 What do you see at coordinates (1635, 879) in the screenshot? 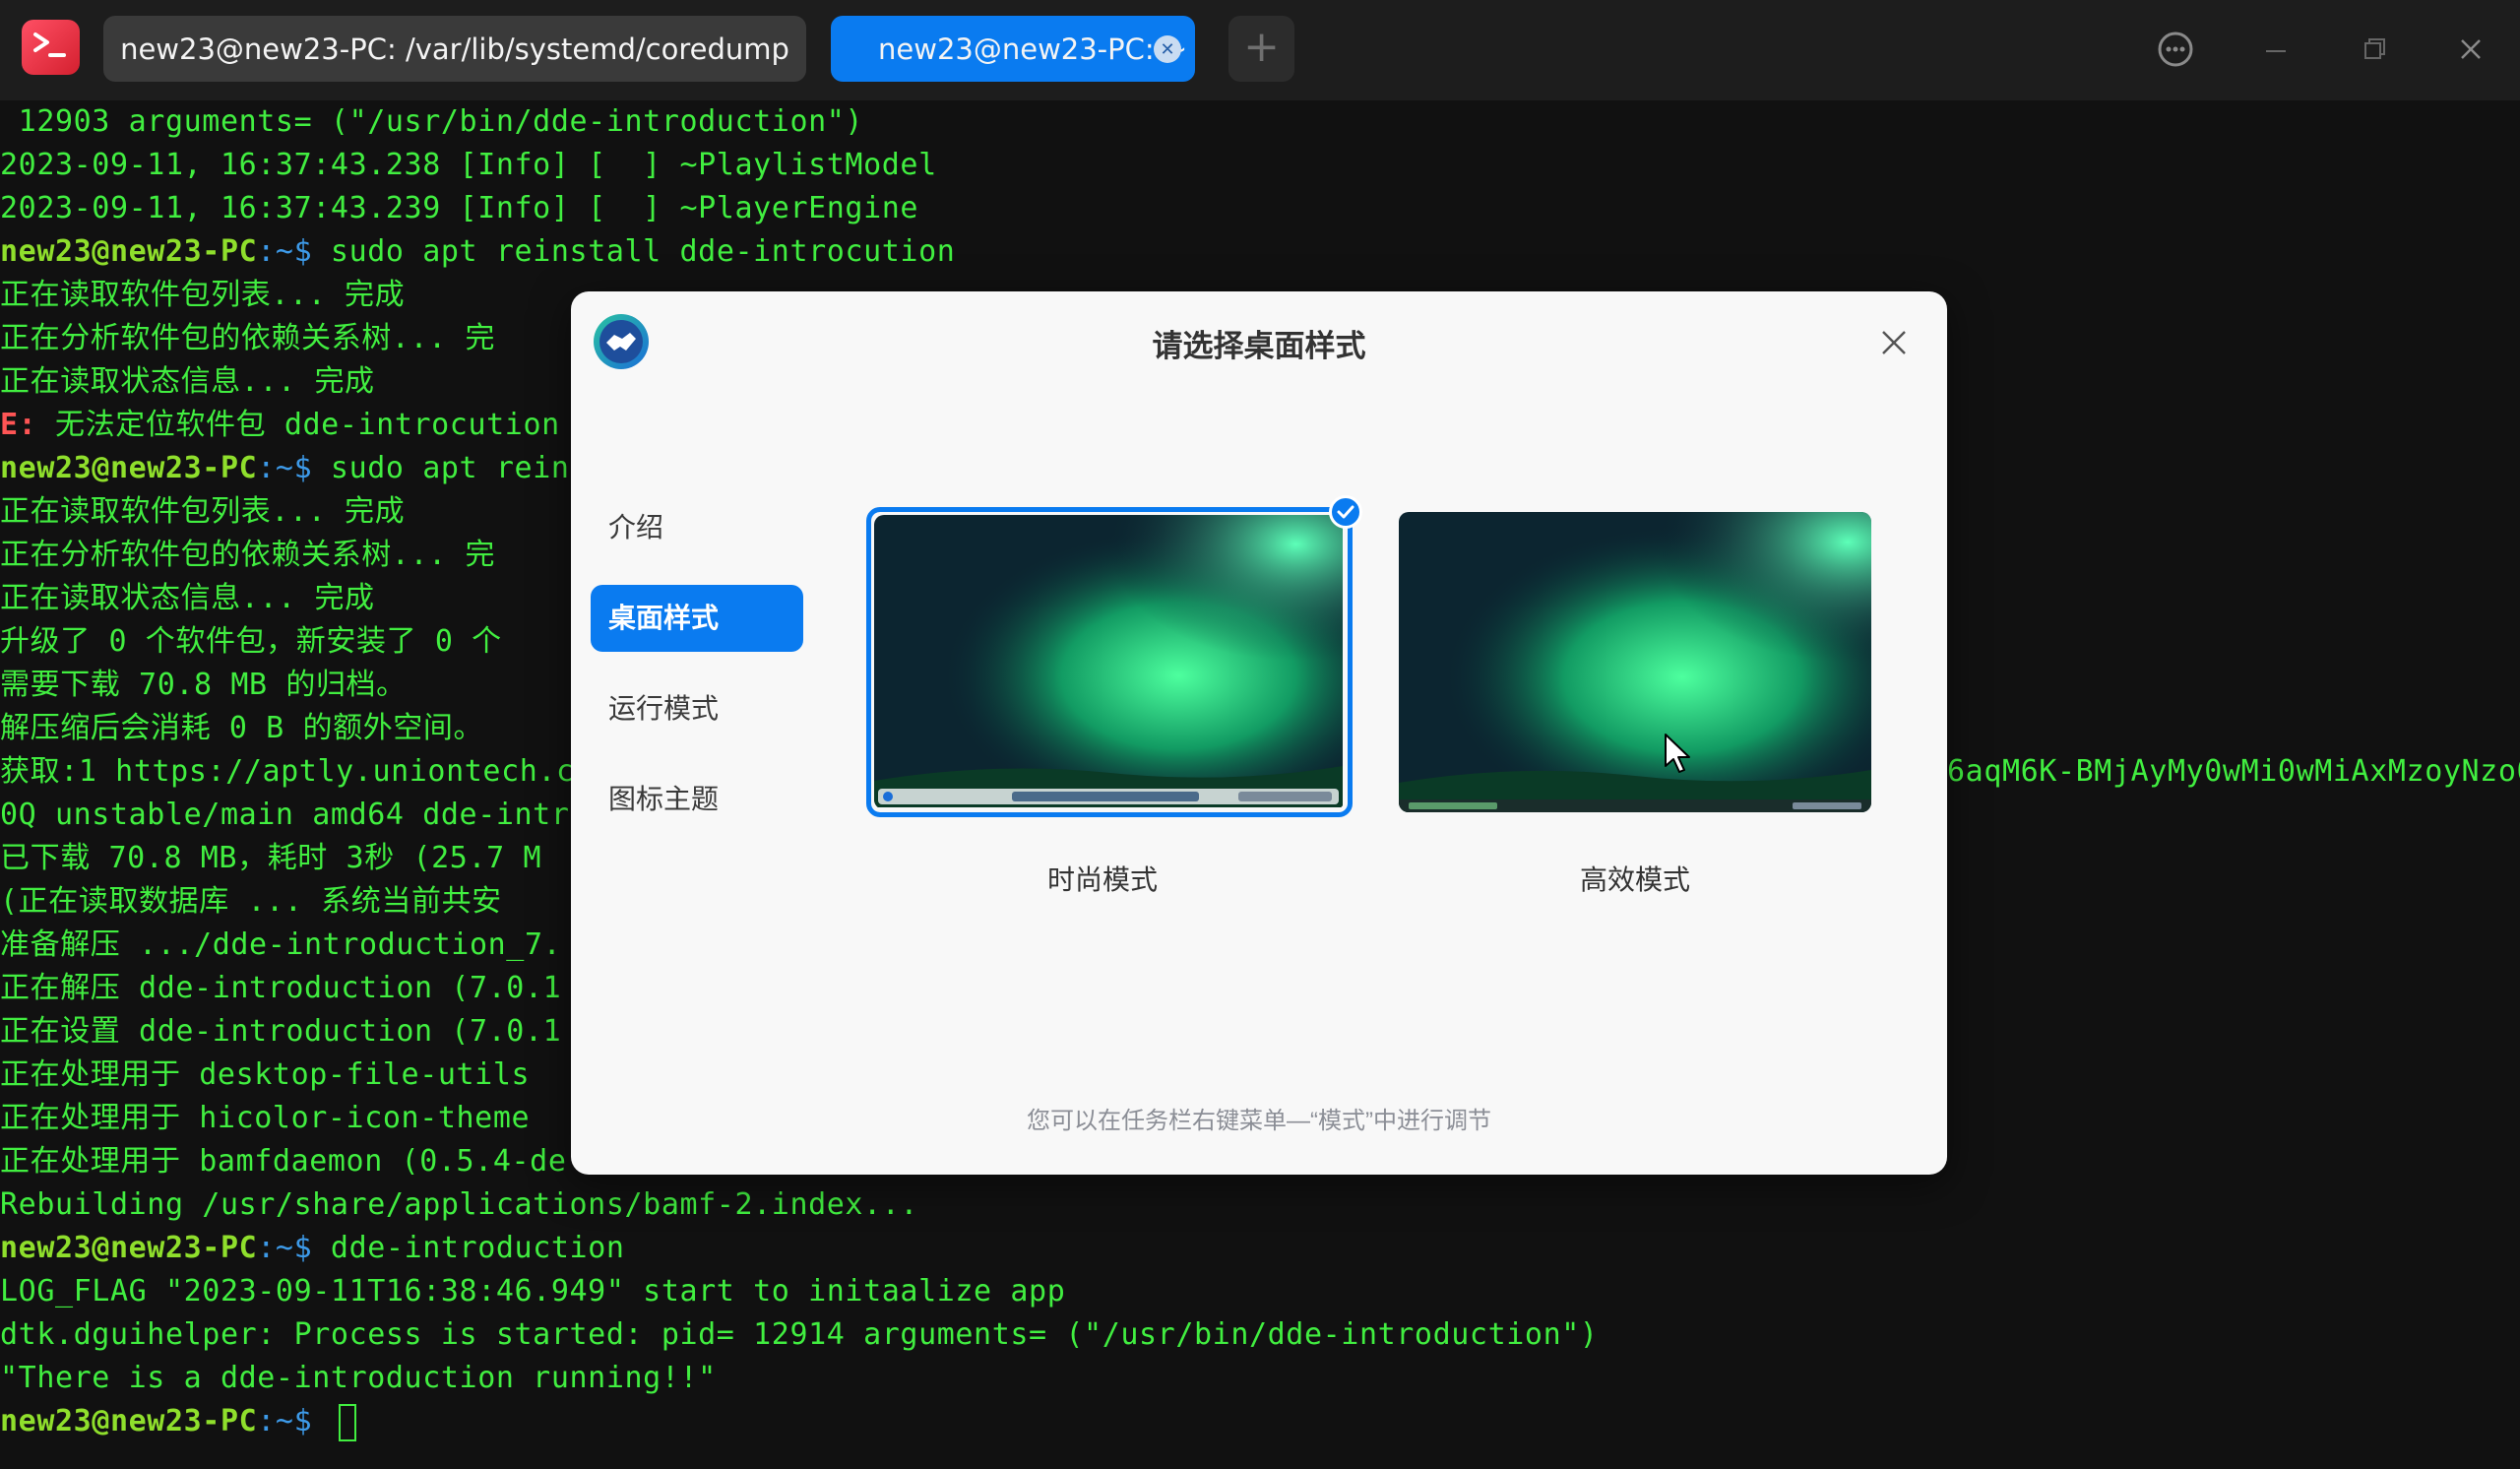
I see `efficient-mode-label: 高效模式` at bounding box center [1635, 879].